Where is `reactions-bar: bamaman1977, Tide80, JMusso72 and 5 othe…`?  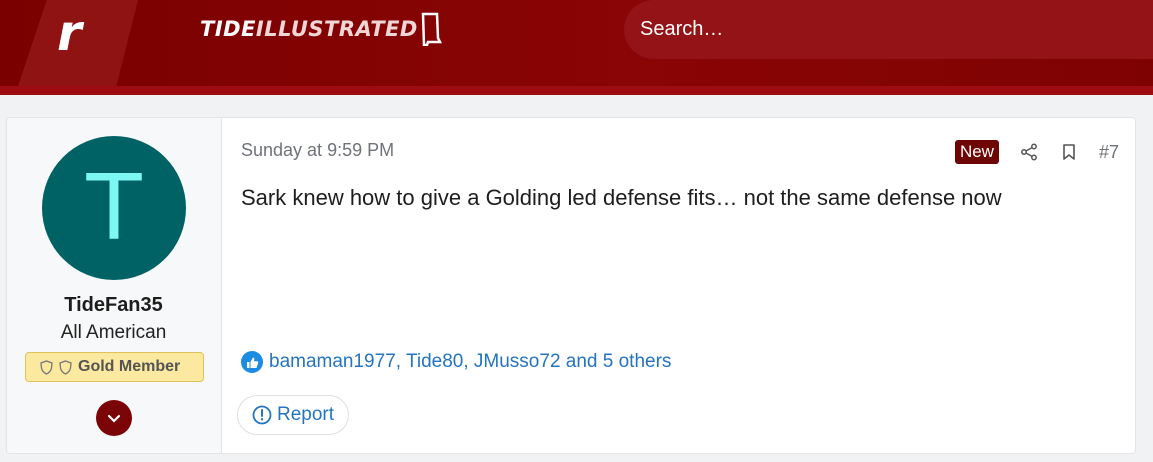 reactions-bar: bamaman1977, Tide80, JMusso72 and 5 othe… is located at coordinates (456, 362).